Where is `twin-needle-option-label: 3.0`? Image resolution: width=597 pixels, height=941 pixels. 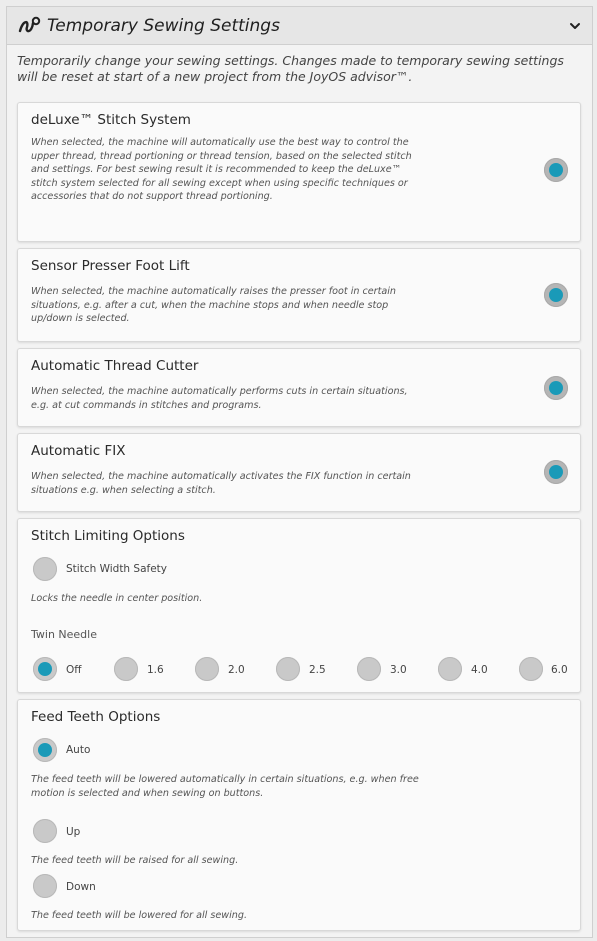
twin-needle-option-label: 3.0 is located at coordinates (398, 670).